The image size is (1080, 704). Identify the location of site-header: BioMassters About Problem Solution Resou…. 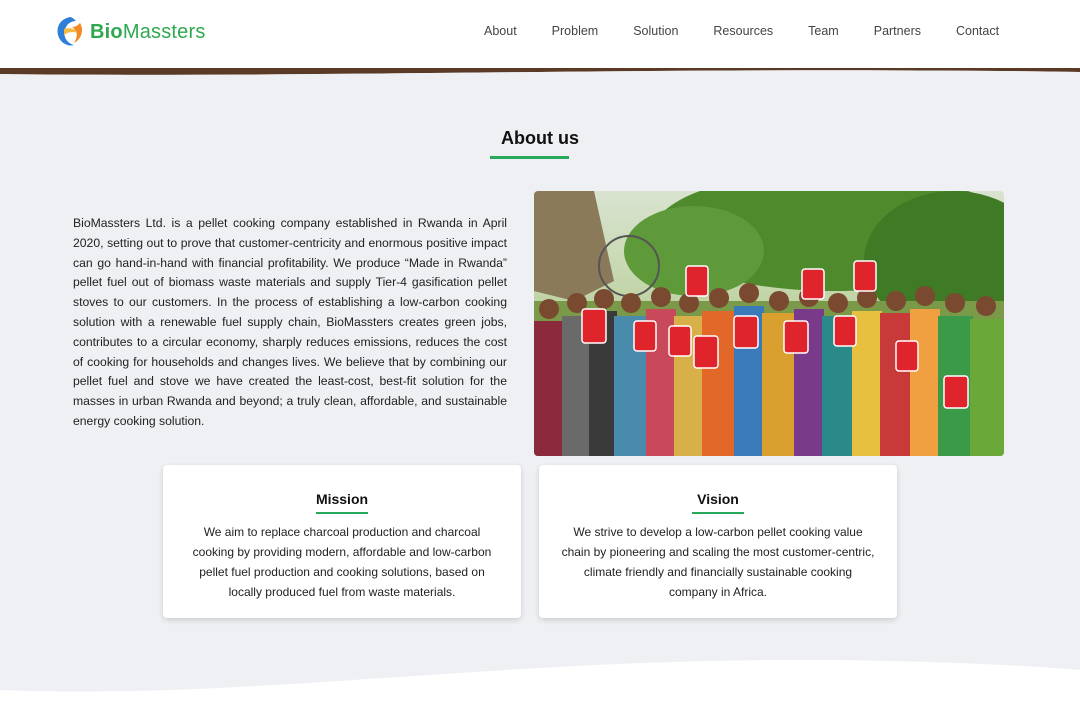
(540, 34).